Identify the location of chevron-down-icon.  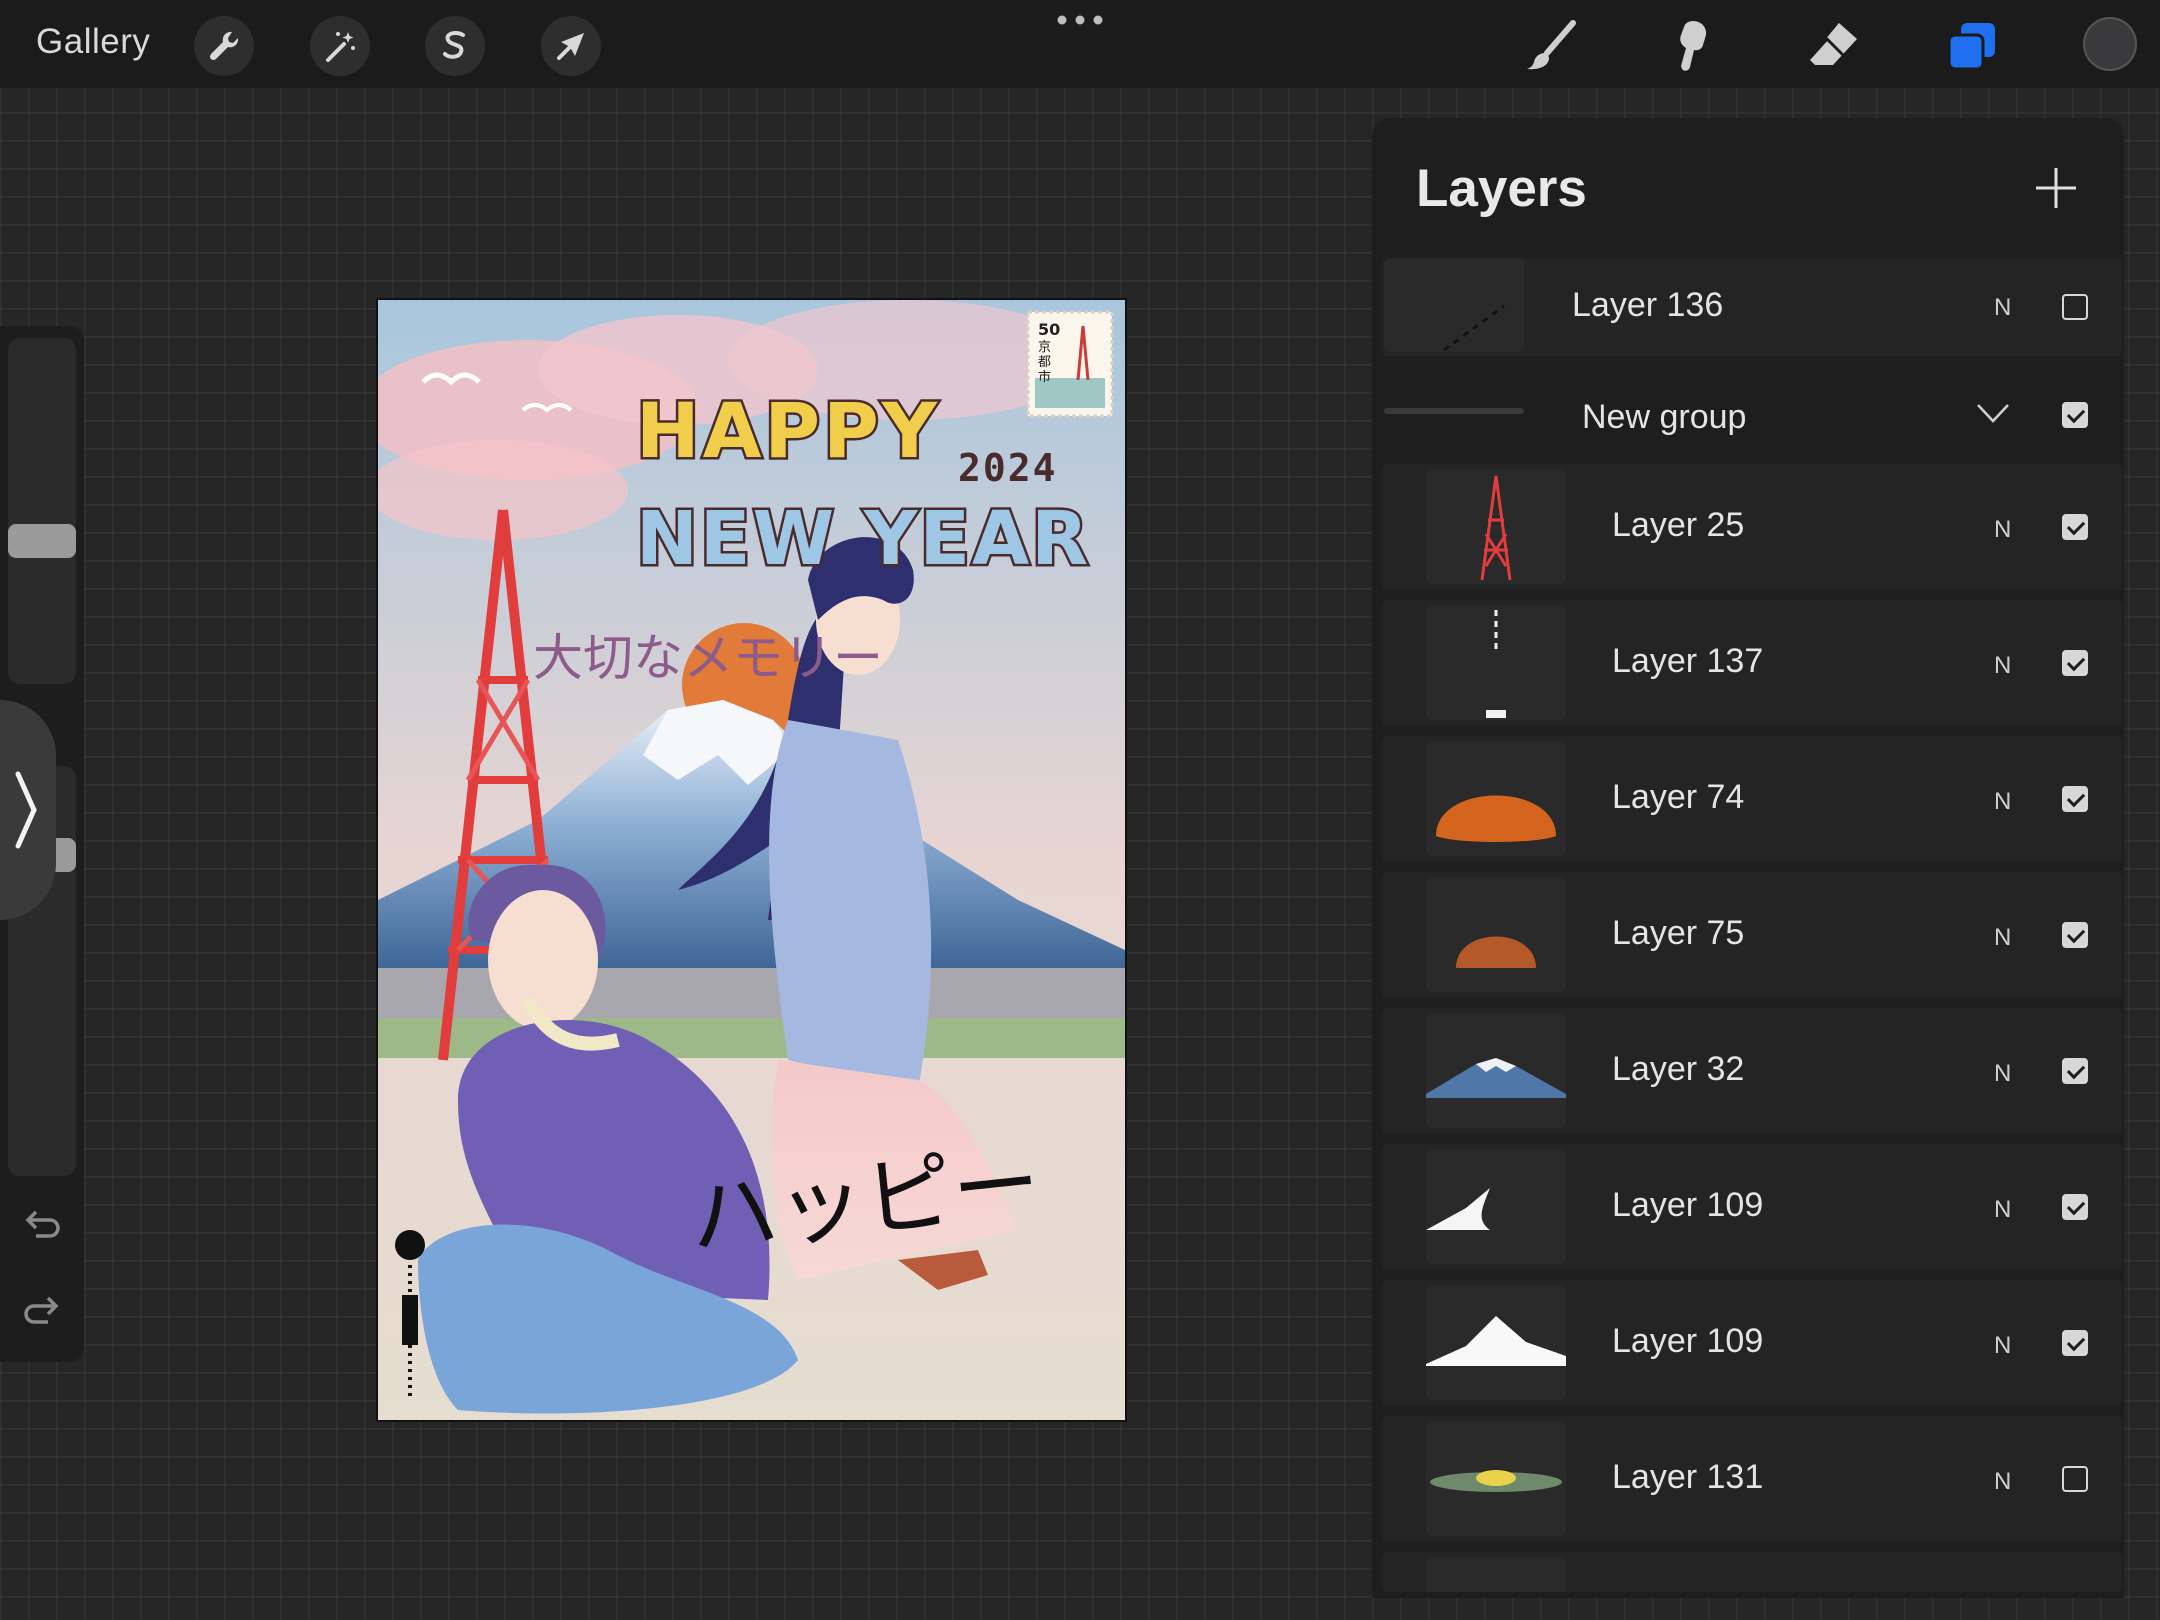
(1993, 413).